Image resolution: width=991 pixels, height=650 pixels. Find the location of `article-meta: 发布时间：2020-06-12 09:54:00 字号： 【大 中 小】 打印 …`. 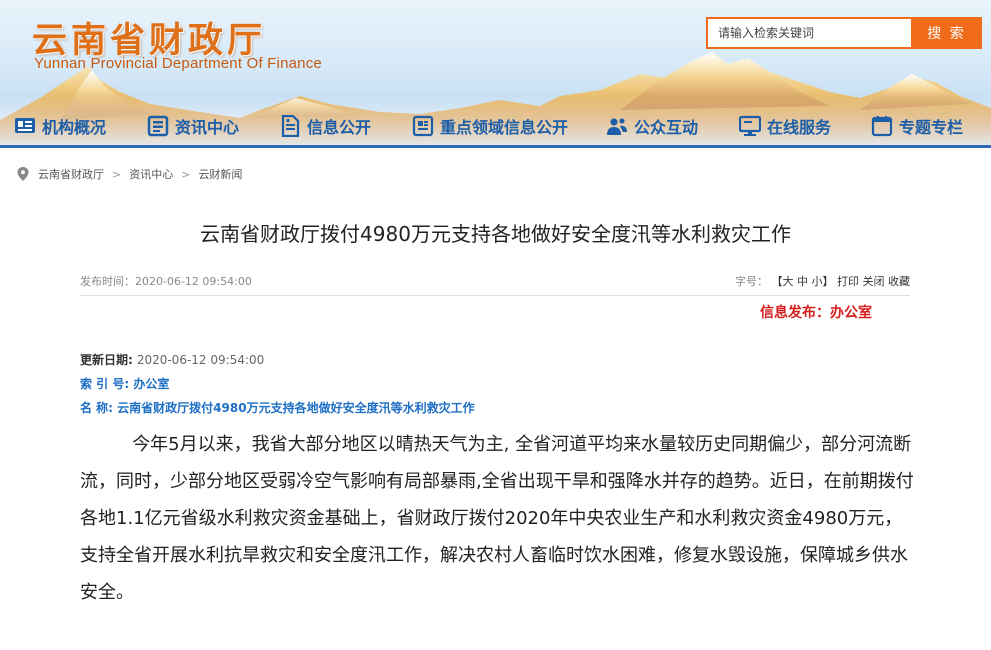

article-meta: 发布时间：2020-06-12 09:54:00 字号： 【大 中 小】 打印 … is located at coordinates (495, 281).